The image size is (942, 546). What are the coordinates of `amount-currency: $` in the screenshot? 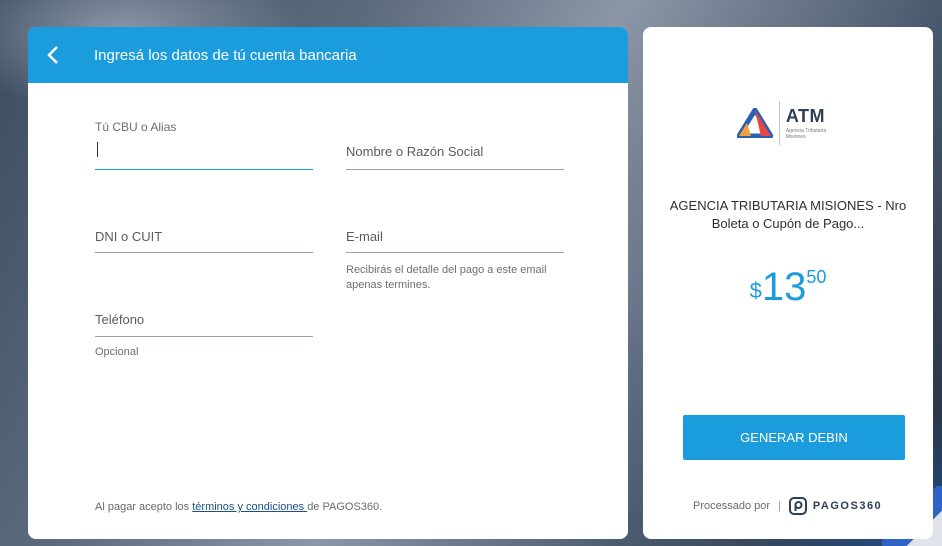 It's located at (755, 290).